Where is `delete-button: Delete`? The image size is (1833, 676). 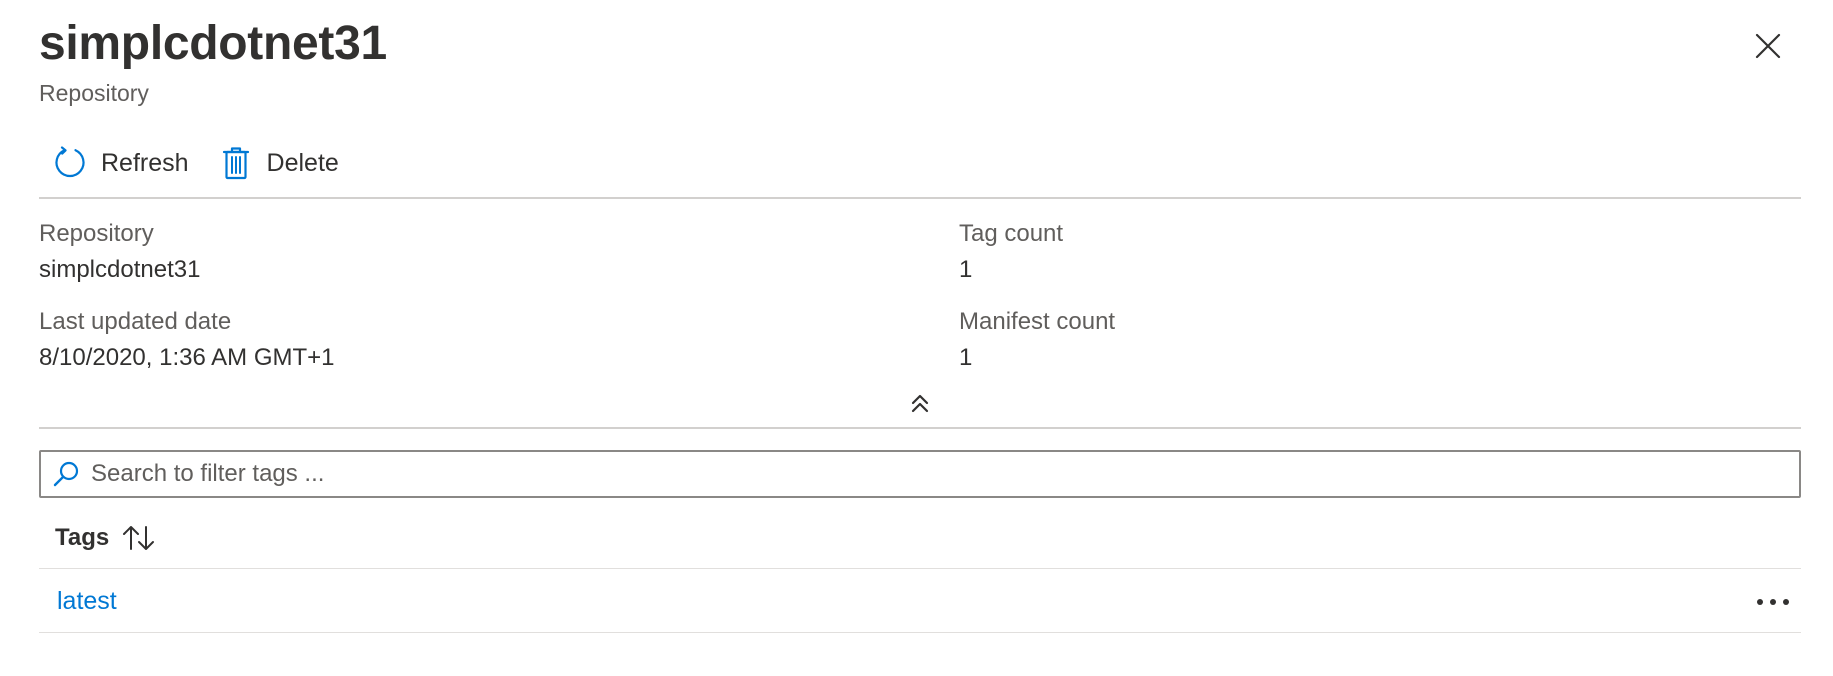
delete-button: Delete is located at coordinates (280, 163).